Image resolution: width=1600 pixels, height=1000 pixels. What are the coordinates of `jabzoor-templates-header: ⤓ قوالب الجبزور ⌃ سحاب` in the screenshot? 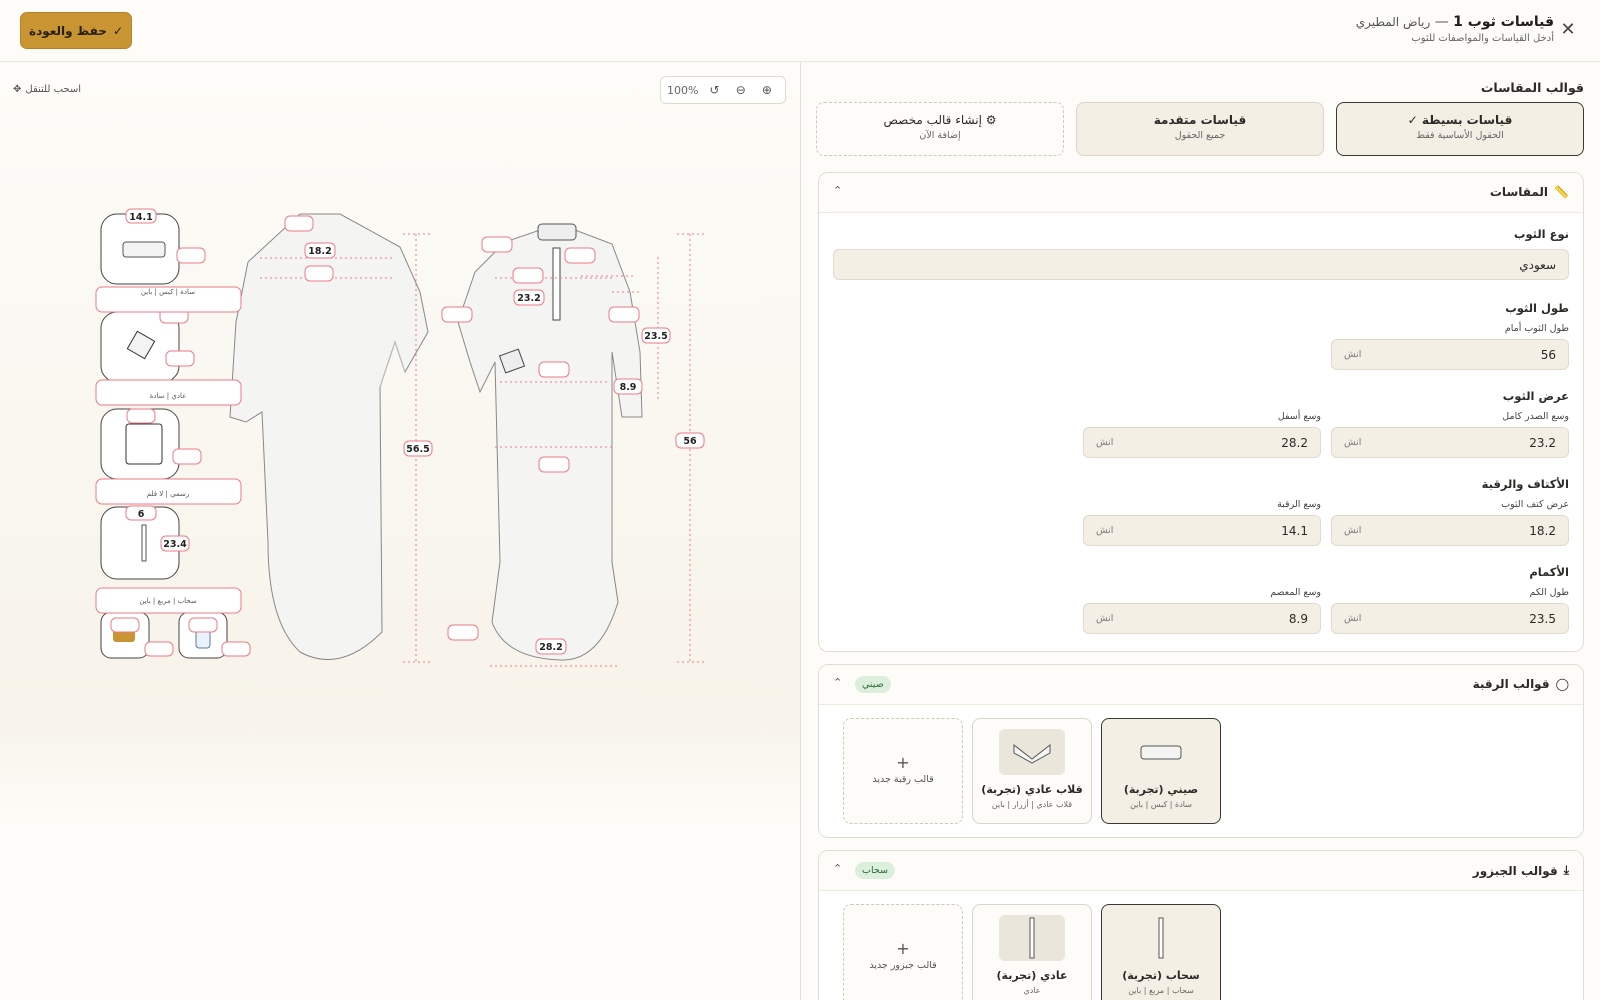 It's located at (1201, 871).